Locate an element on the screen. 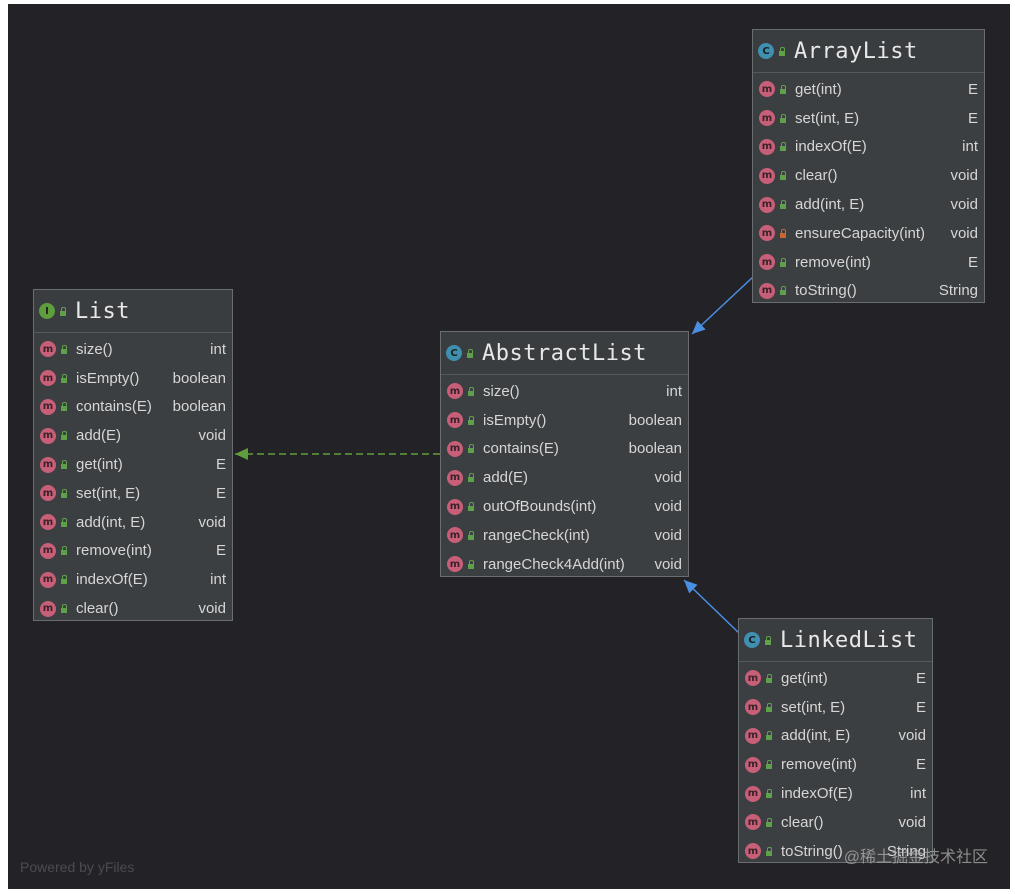  member-row: m outOfBounds(int) void is located at coordinates (564, 506).